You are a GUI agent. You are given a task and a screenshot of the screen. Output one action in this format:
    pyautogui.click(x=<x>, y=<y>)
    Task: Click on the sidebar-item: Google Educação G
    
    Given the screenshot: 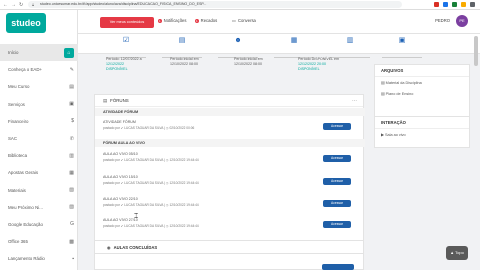 What is the action you would take?
    pyautogui.click(x=39, y=224)
    